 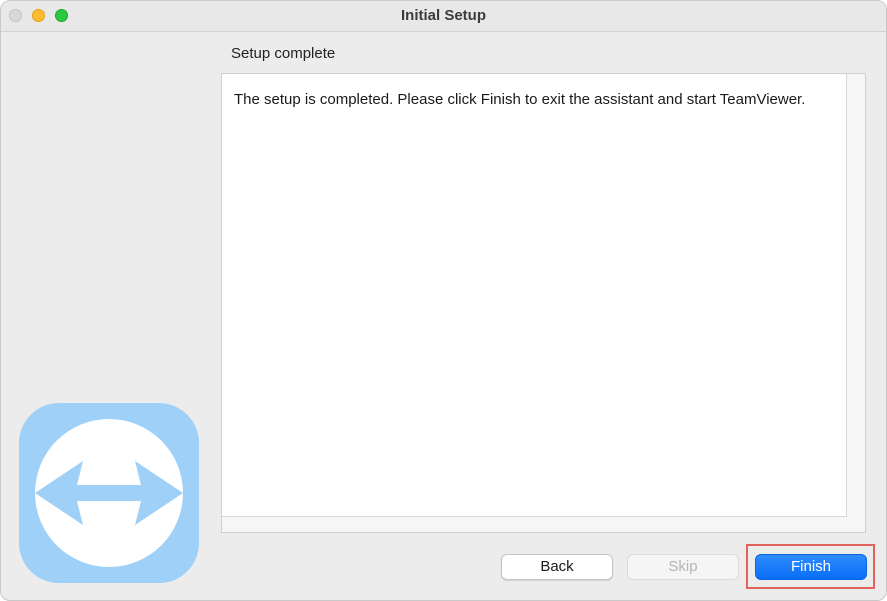 What do you see at coordinates (283, 53) in the screenshot?
I see `section-title: Setup complete` at bounding box center [283, 53].